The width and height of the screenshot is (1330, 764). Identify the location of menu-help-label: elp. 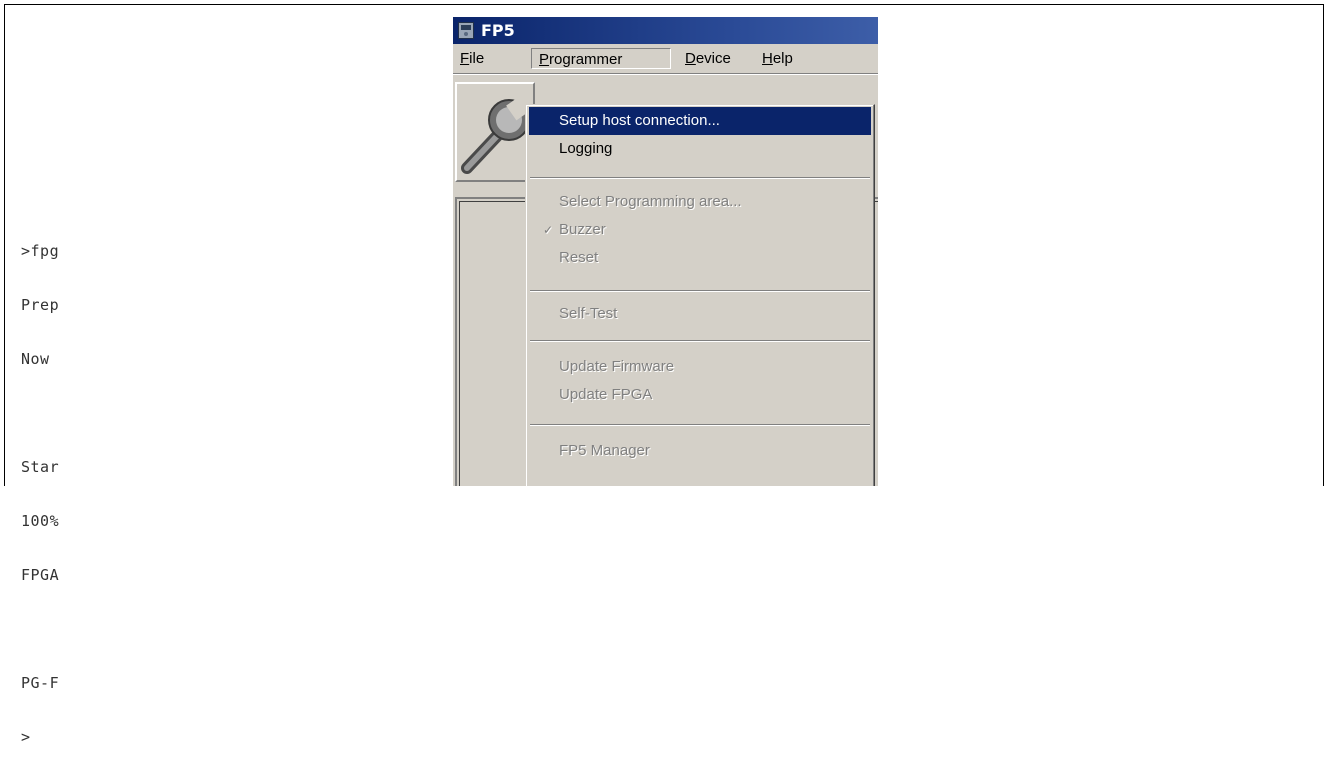
(782, 58).